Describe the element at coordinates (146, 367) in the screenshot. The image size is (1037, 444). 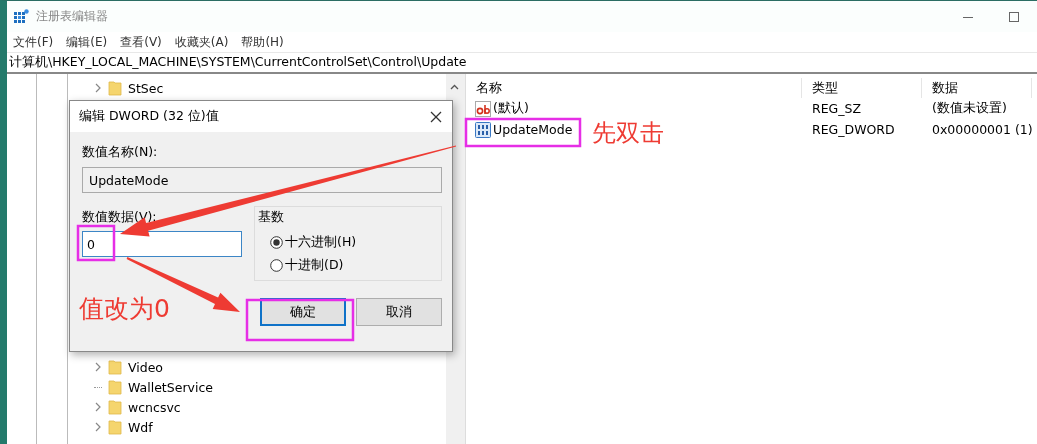
I see `tree-item: Video` at that location.